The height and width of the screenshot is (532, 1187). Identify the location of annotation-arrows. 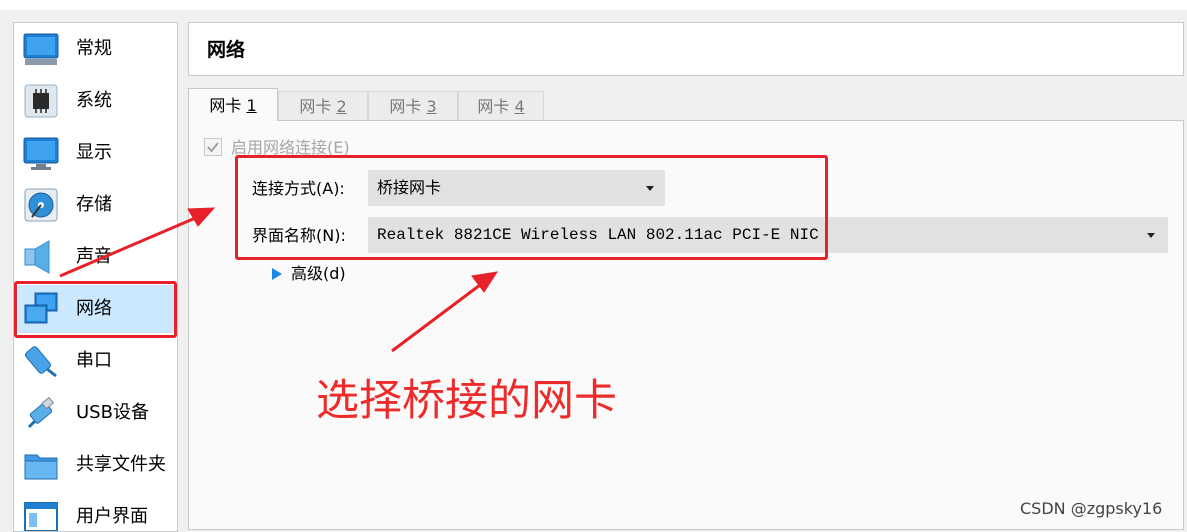
(279, 280).